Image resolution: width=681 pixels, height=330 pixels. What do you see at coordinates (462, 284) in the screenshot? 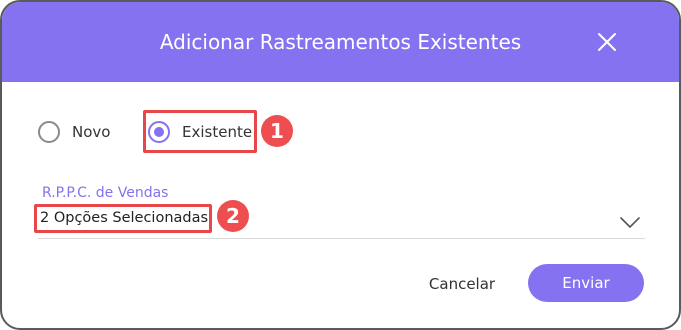
I see `cancel-button: Cancelar` at bounding box center [462, 284].